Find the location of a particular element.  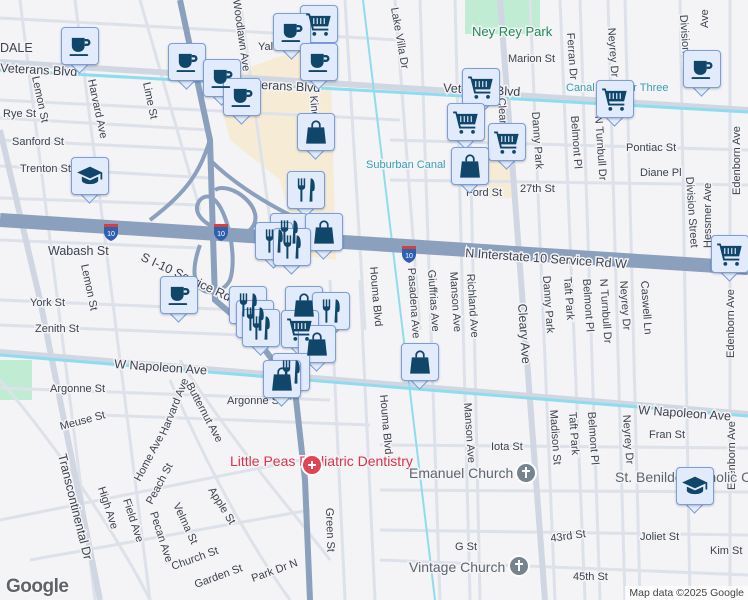

svg-text: DALE is located at coordinates (16, 48).